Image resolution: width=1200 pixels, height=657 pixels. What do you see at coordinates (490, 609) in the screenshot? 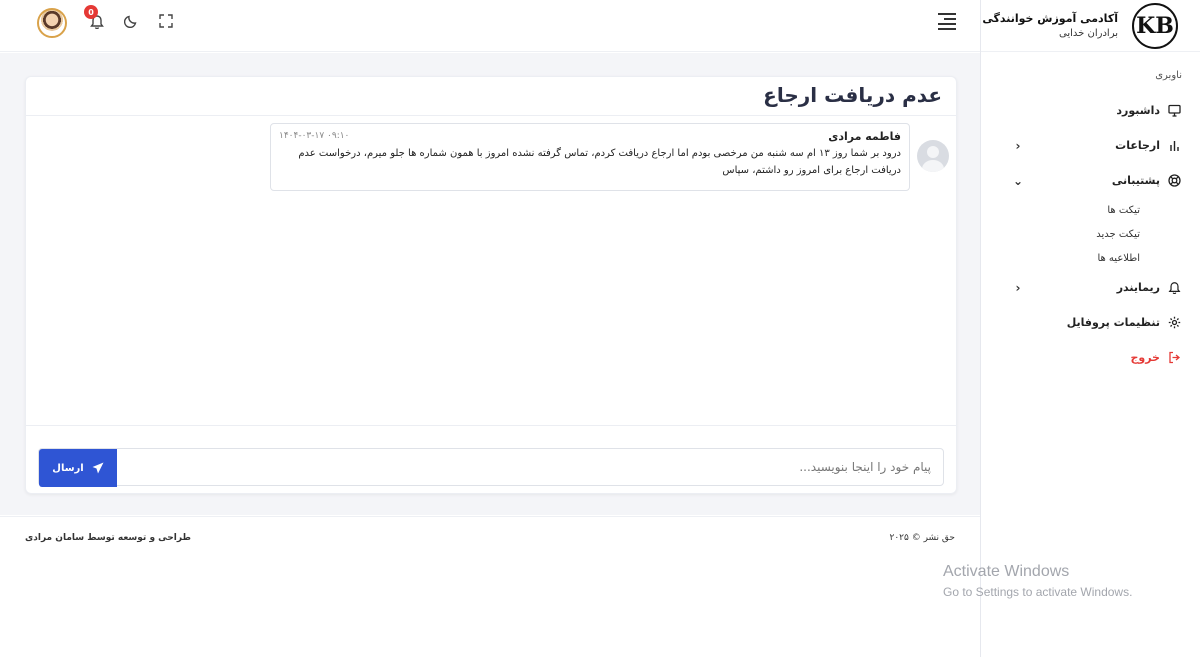
I see `page-bottom` at bounding box center [490, 609].